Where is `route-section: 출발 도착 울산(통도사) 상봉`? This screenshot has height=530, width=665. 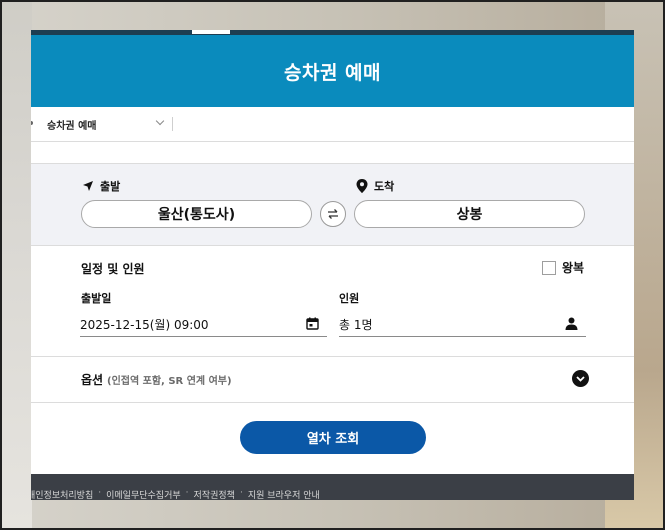
route-section: 출발 도착 울산(통도사) 상봉 is located at coordinates (332, 205).